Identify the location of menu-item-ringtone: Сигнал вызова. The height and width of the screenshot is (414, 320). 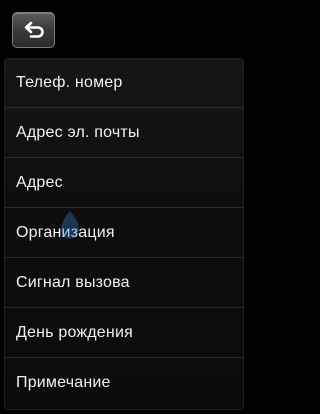
(124, 283).